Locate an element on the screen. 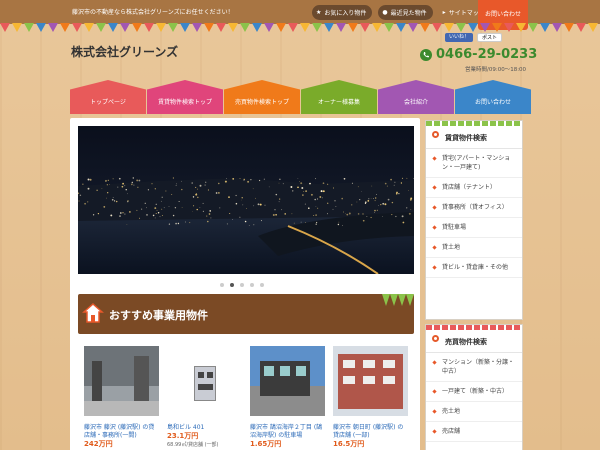 The image size is (600, 450). sidebar-item-rent-residential: 貸宅(アパート・マンション・一戸建て) is located at coordinates (474, 163).